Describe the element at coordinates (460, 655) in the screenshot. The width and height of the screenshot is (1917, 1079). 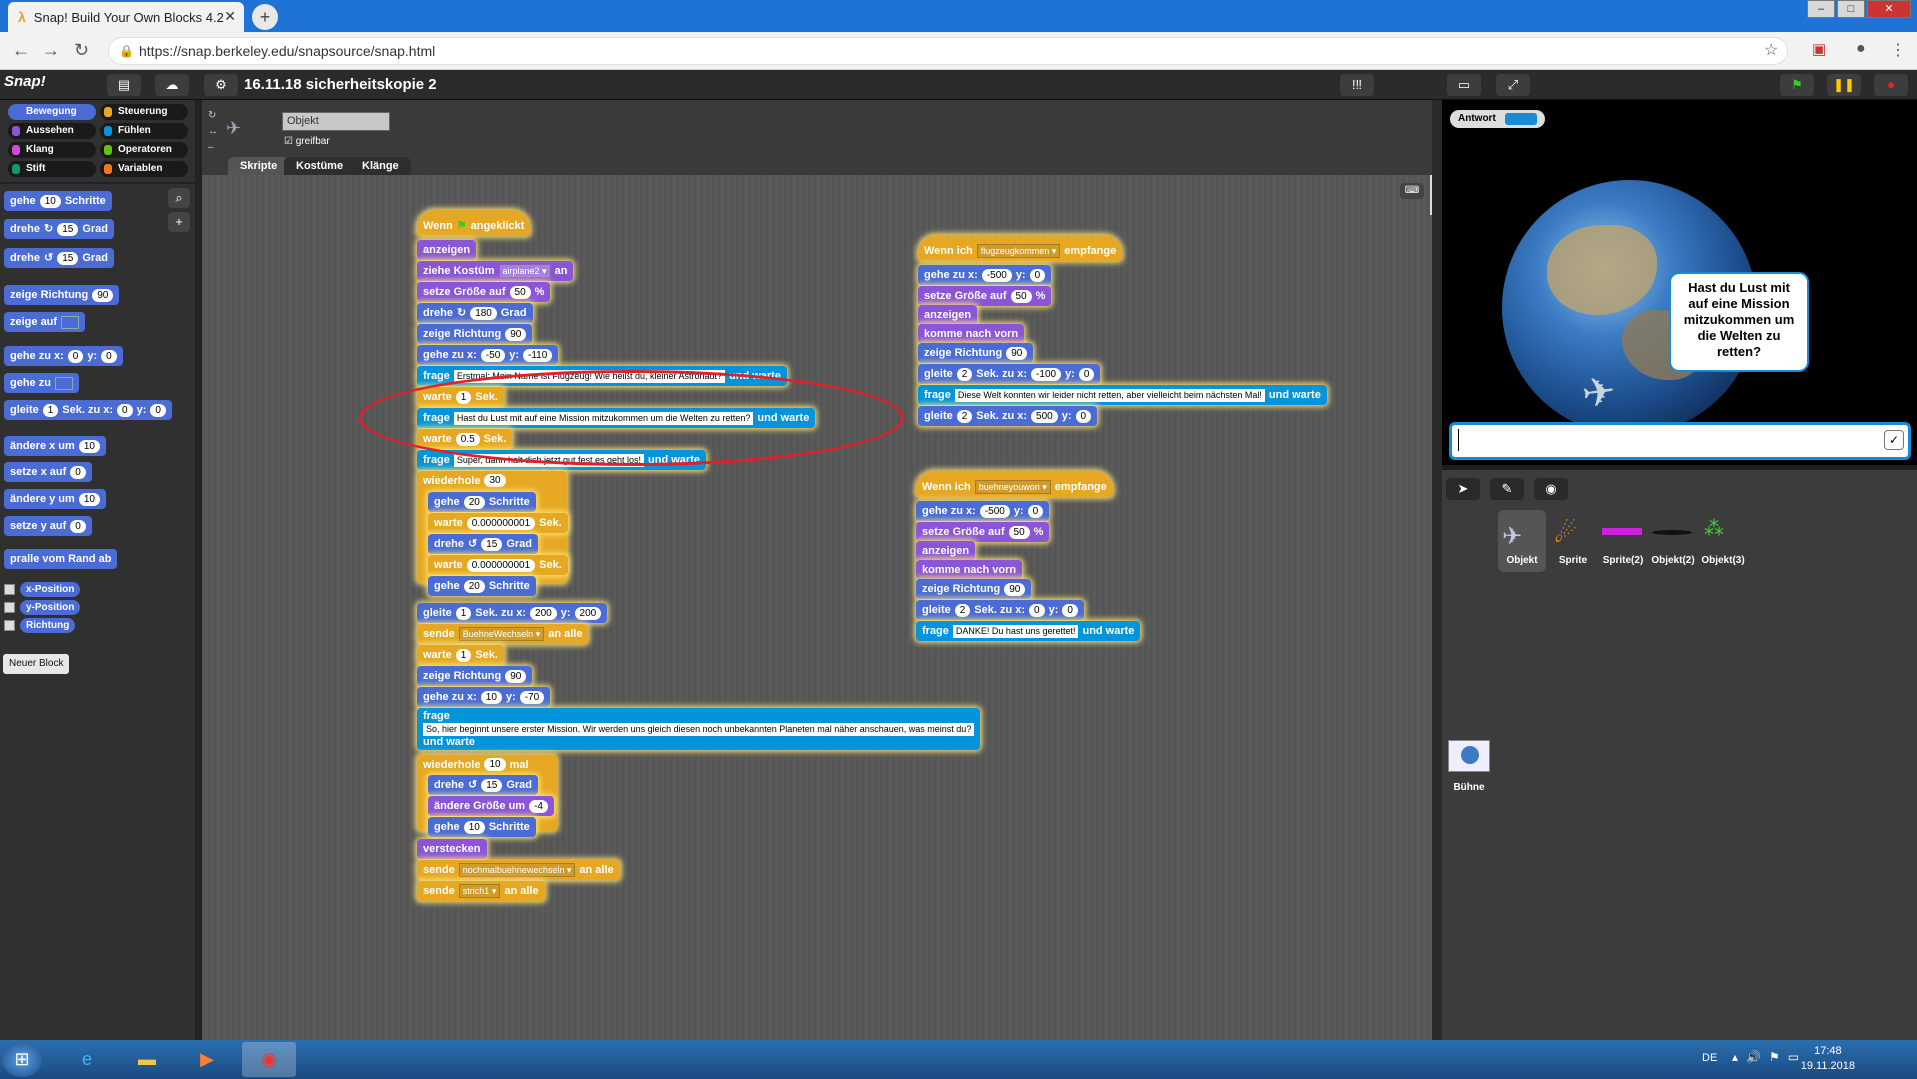
I see `block-wait-1: warte 1 Sek.` at that location.